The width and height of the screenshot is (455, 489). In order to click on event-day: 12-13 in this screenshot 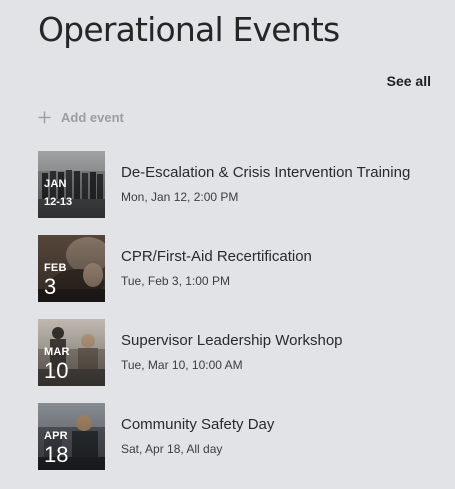, I will do `click(58, 201)`.